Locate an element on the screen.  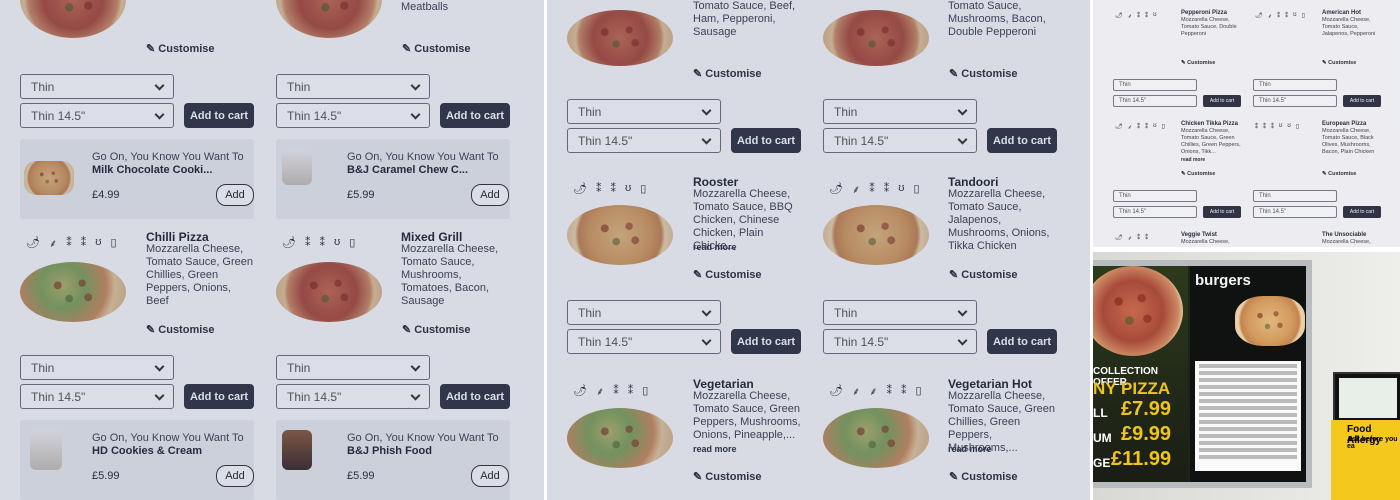
price-text: £9.99 is located at coordinates (1146, 434).